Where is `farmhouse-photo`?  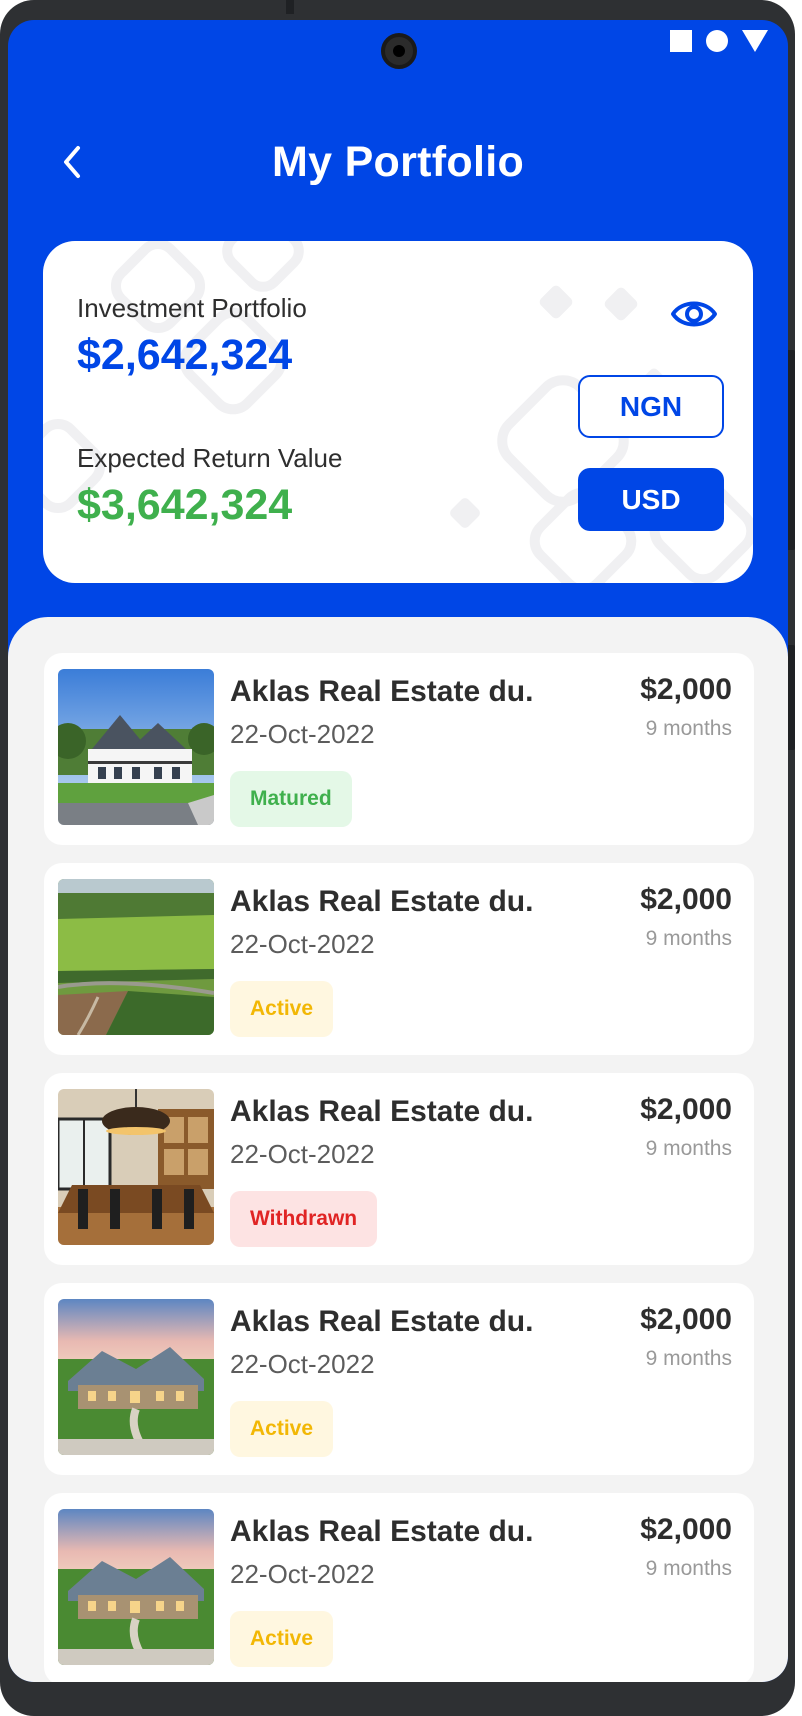
farmhouse-photo is located at coordinates (136, 747).